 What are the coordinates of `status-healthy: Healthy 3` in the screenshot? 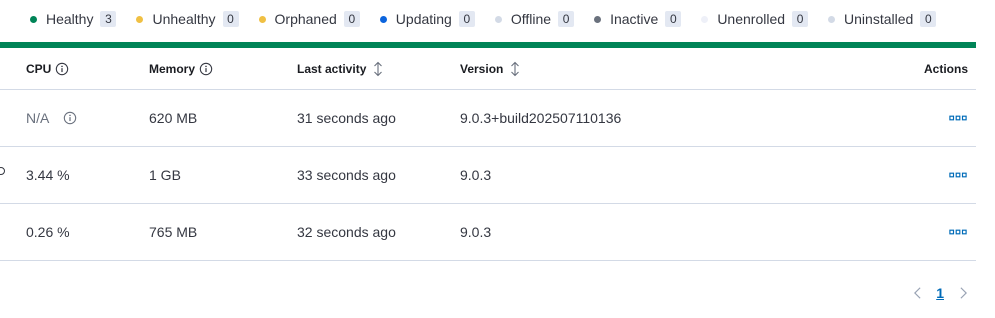 It's located at (73, 19).